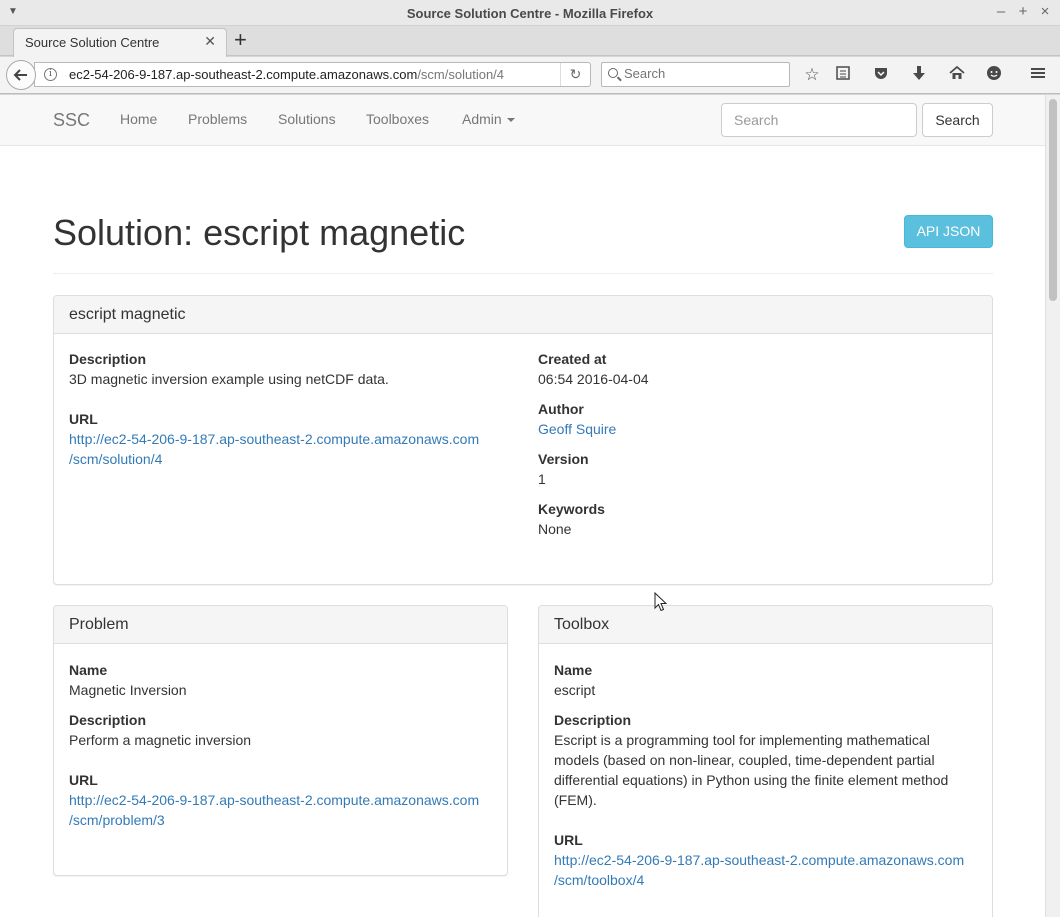  I want to click on hello-chat-icon, so click(994, 75).